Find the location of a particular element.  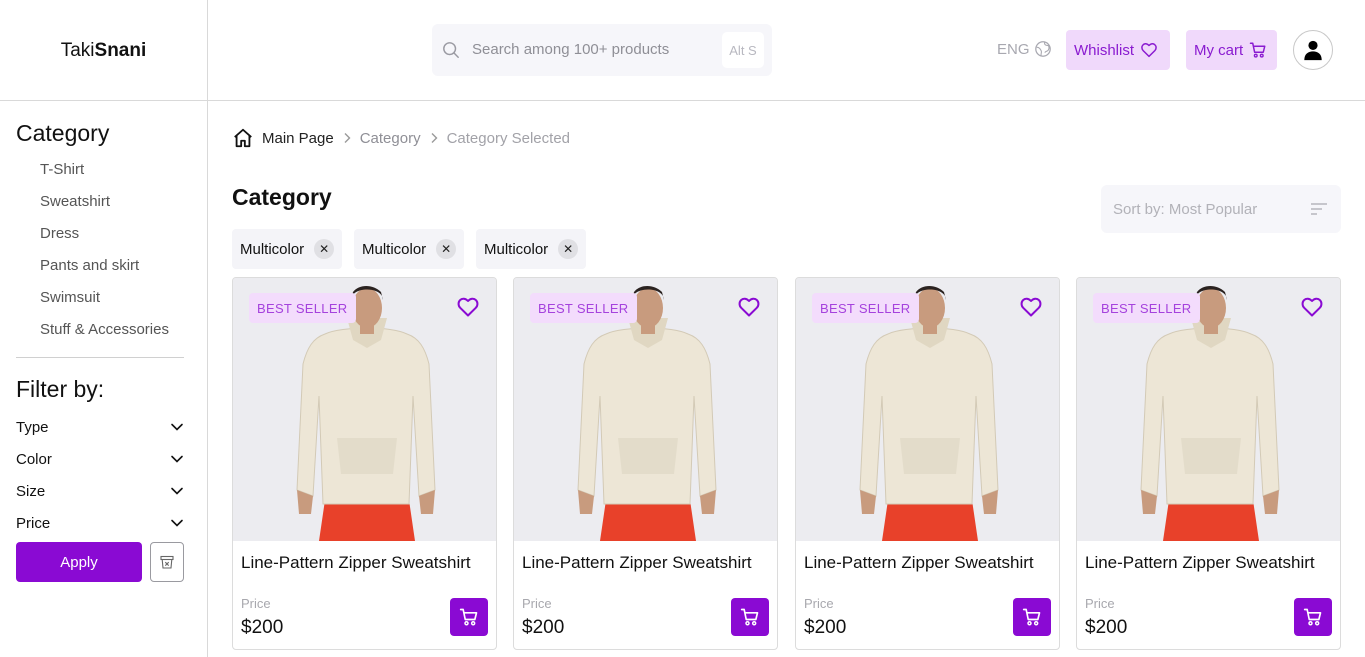

filter-size: Size is located at coordinates (100, 491).